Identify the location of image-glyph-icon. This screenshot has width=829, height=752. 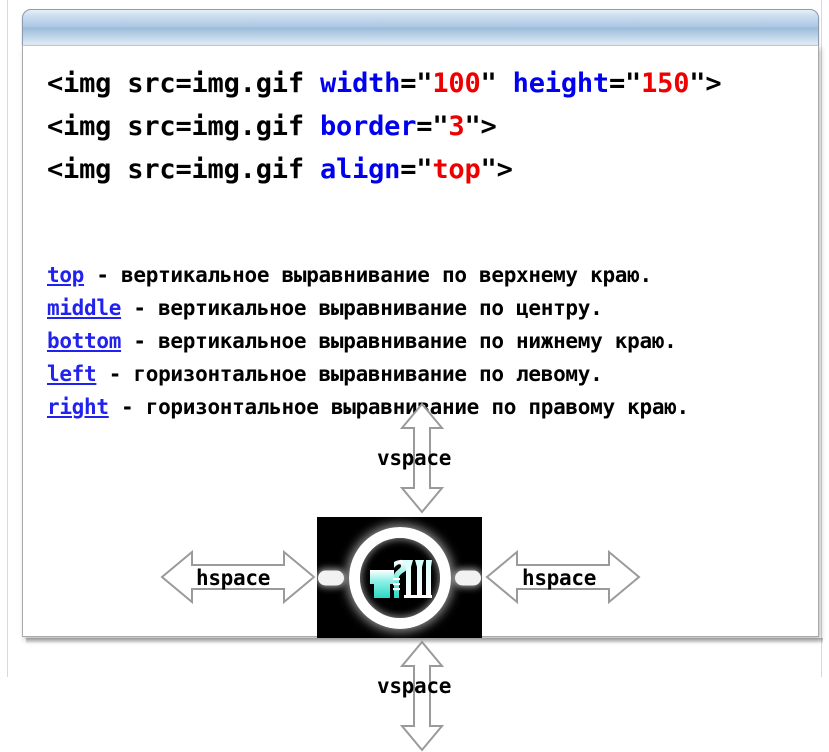
(400, 578).